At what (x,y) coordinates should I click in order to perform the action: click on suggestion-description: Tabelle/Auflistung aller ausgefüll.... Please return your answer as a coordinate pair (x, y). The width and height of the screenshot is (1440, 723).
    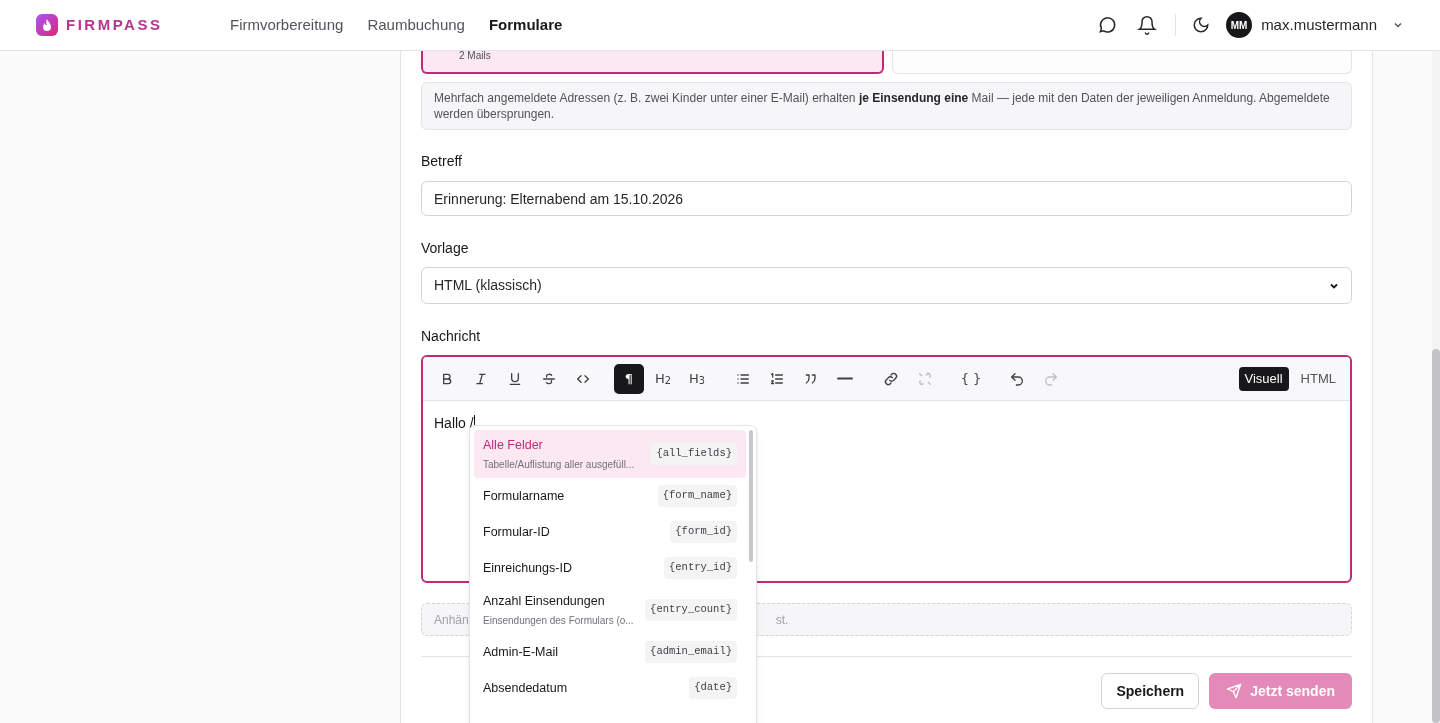
    Looking at the image, I should click on (559, 465).